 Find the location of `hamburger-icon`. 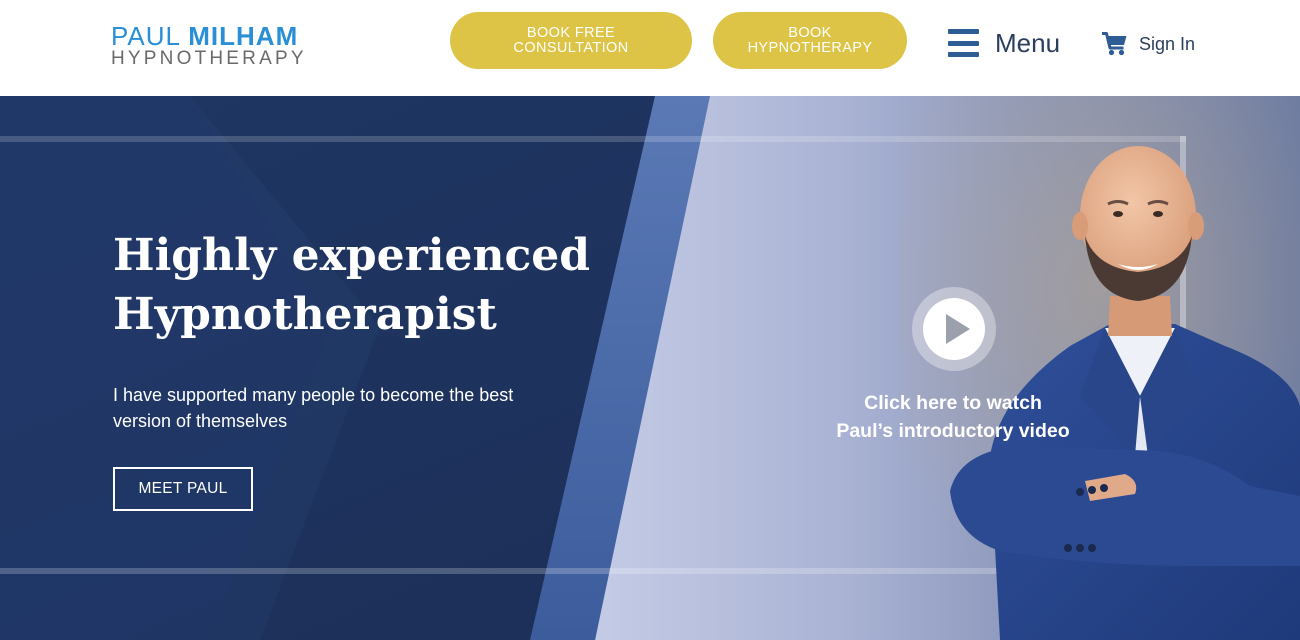

hamburger-icon is located at coordinates (963, 43).